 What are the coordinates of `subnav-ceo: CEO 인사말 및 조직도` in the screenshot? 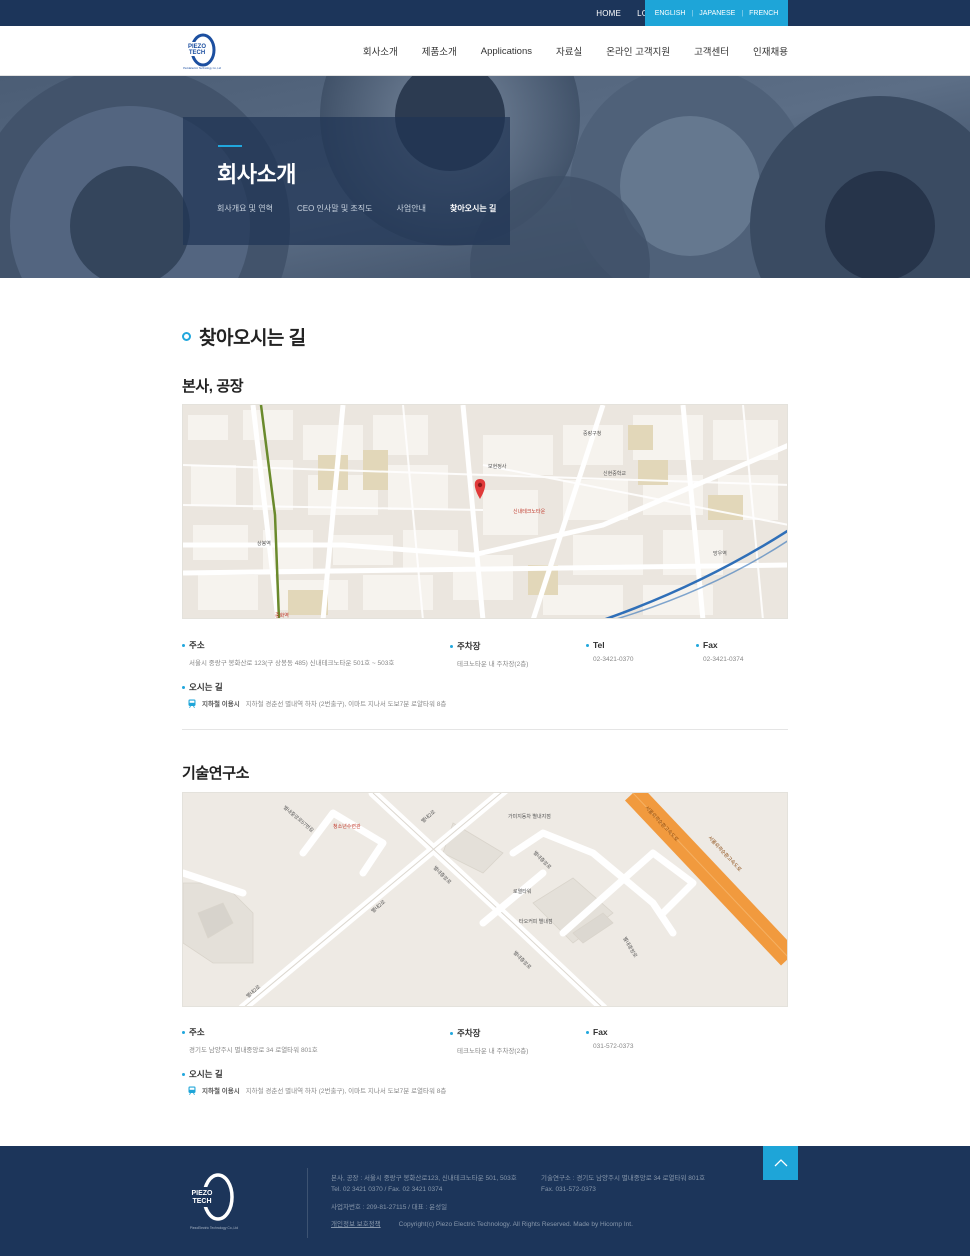 It's located at (335, 208).